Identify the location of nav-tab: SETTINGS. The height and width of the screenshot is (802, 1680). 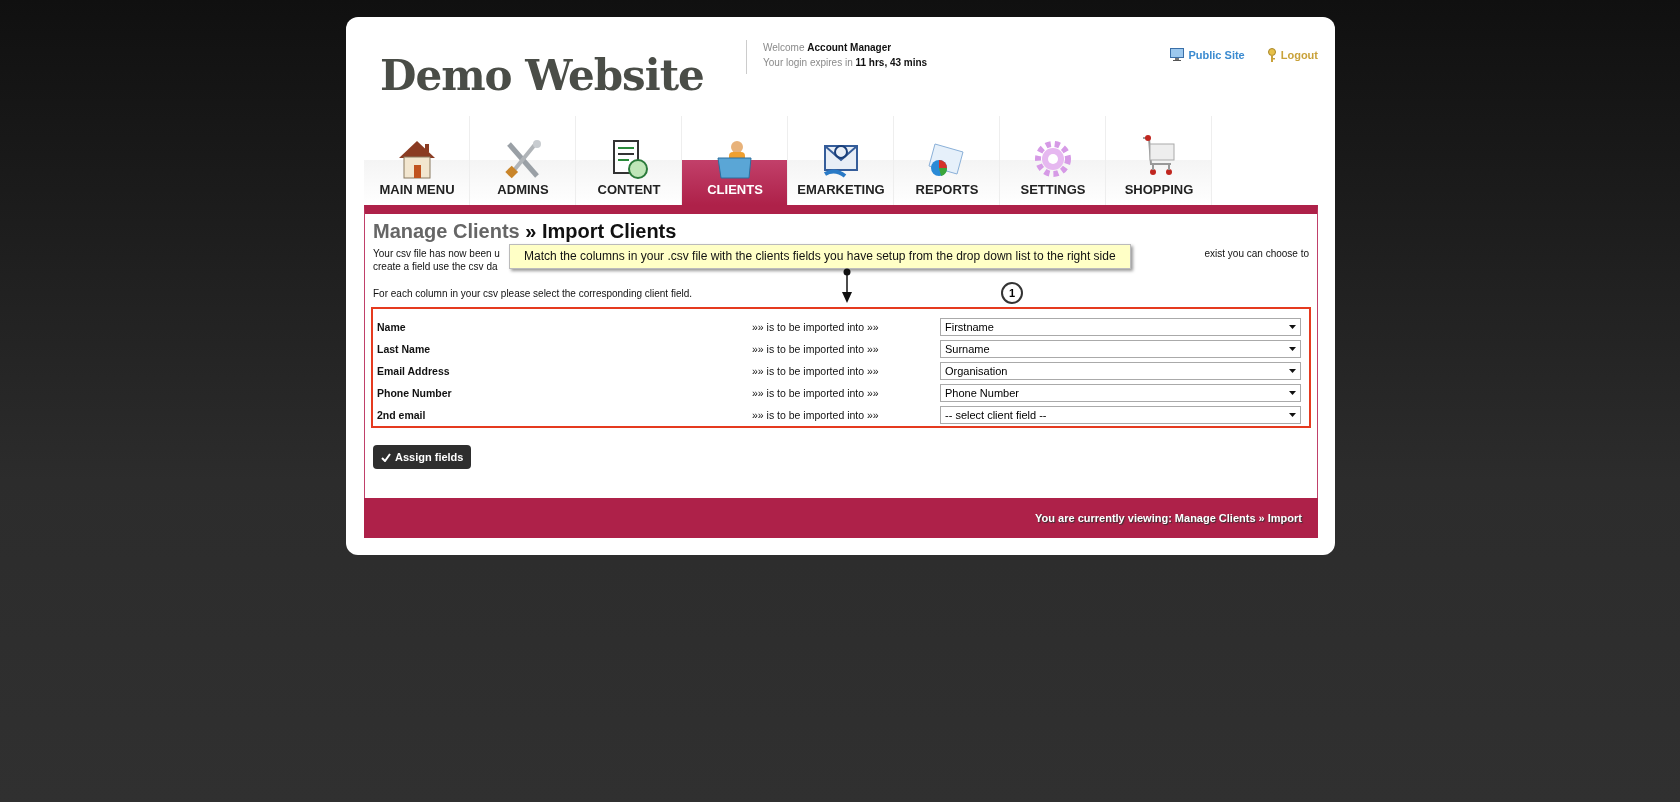
(1053, 160).